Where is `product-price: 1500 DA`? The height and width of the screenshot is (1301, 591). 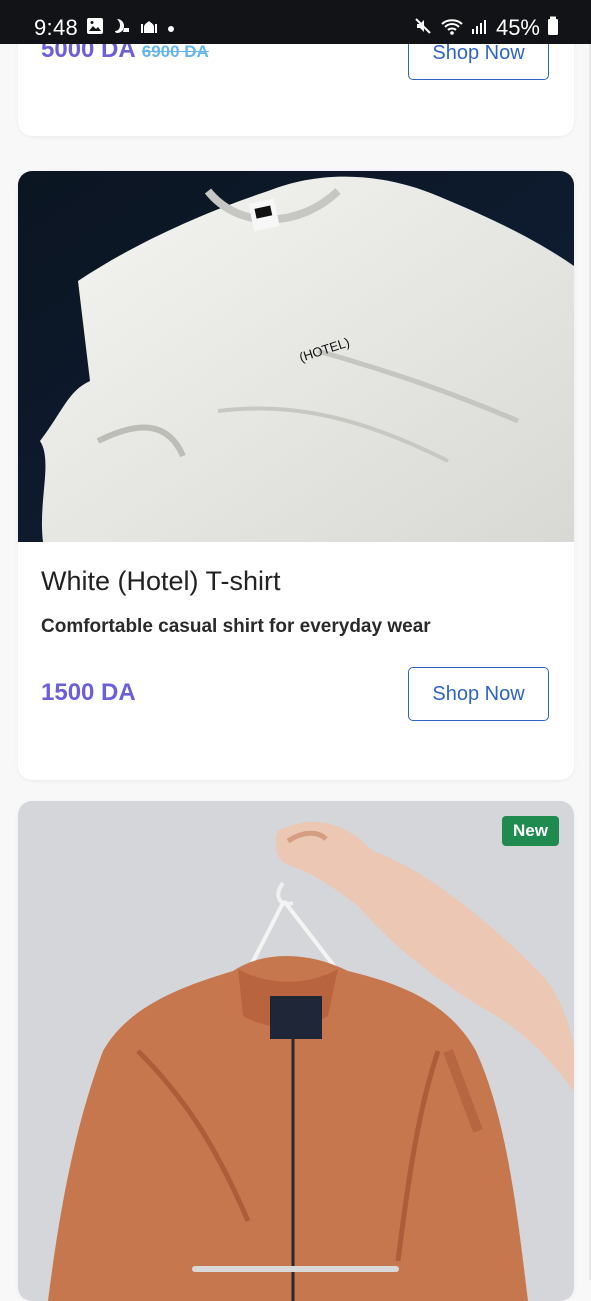 product-price: 1500 DA is located at coordinates (88, 692).